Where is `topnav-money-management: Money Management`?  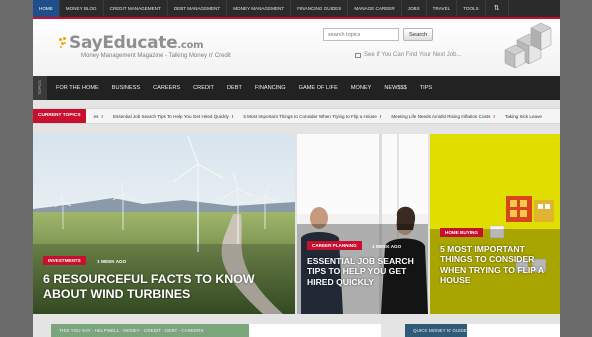 topnav-money-management: Money Management is located at coordinates (259, 8).